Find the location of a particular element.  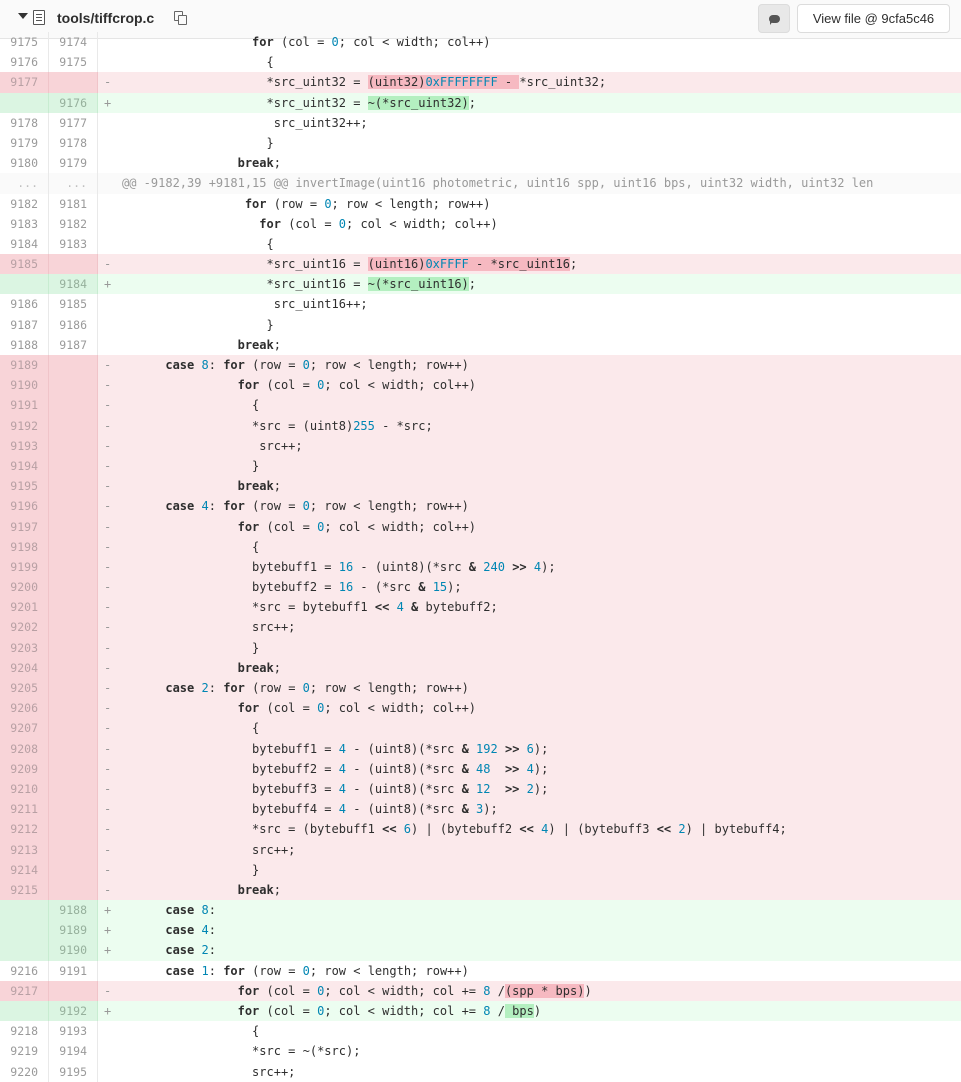

new-line-number: 9192 is located at coordinates (73, 1011).